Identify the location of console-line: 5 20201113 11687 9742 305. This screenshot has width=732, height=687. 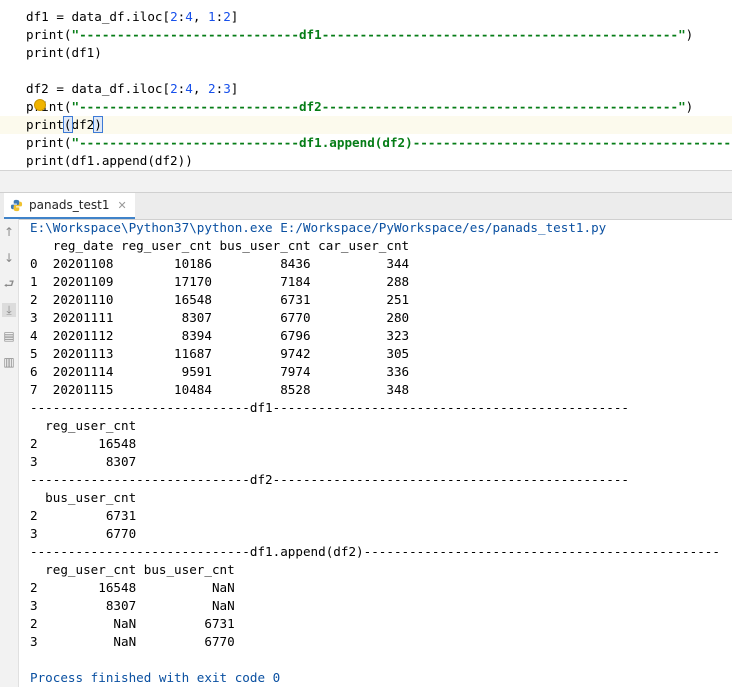
(220, 353).